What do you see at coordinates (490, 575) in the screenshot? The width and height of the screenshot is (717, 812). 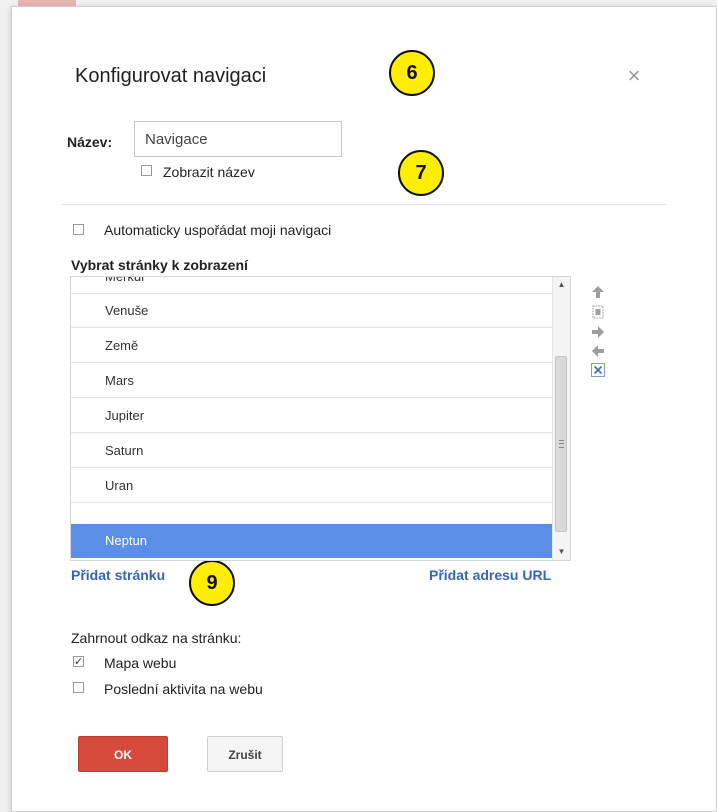 I see `add-url-link: Přidat adresu URL` at bounding box center [490, 575].